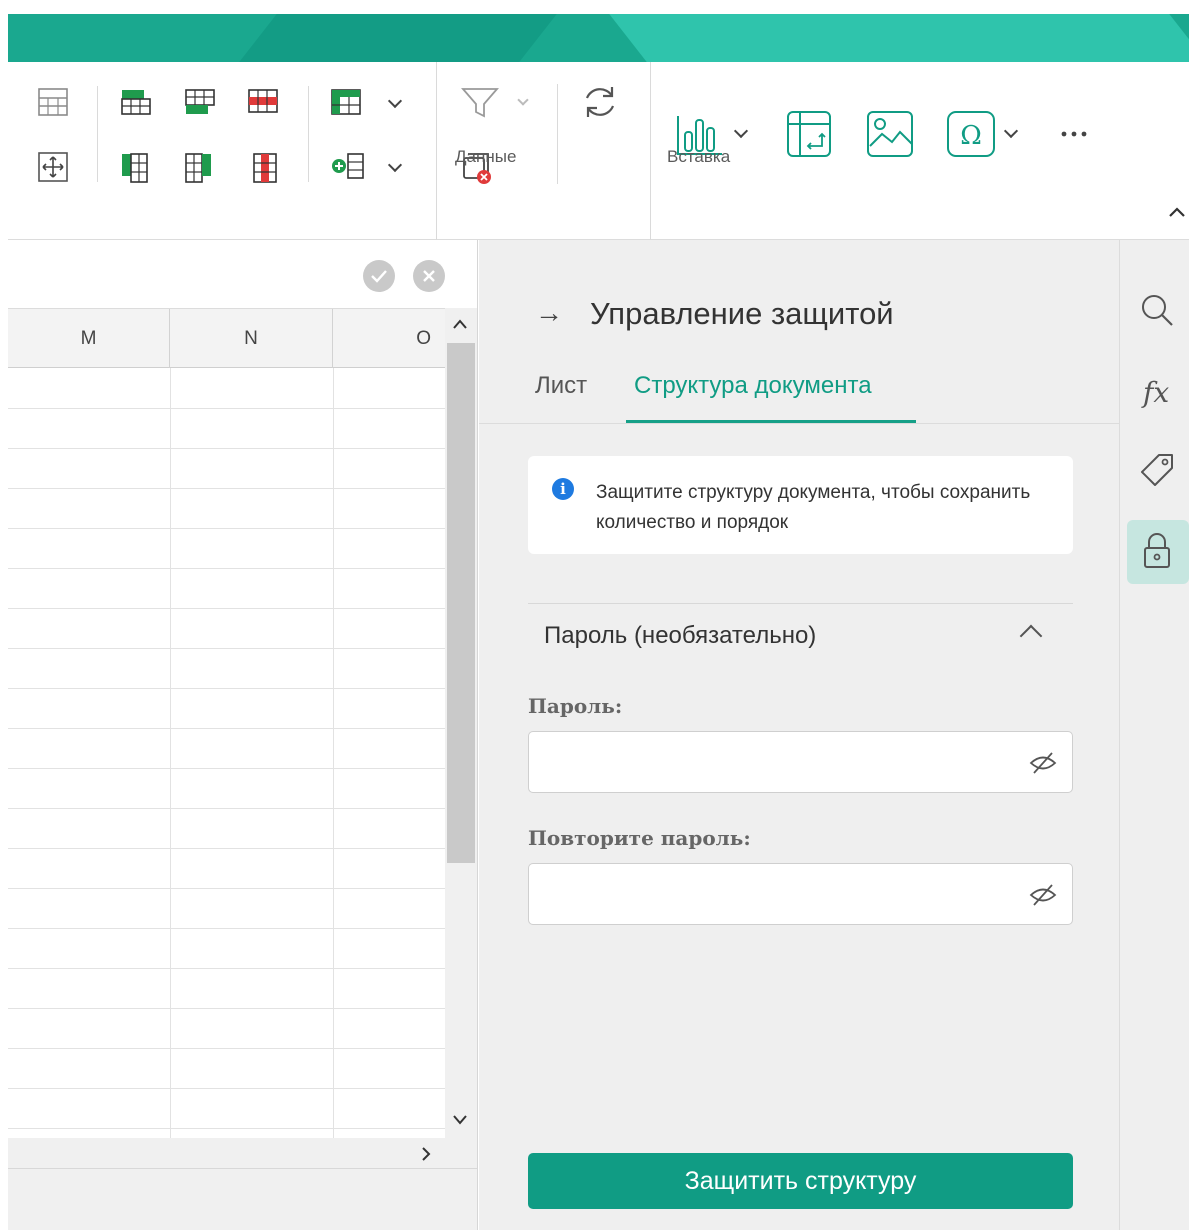  I want to click on tag-icon, so click(1157, 470).